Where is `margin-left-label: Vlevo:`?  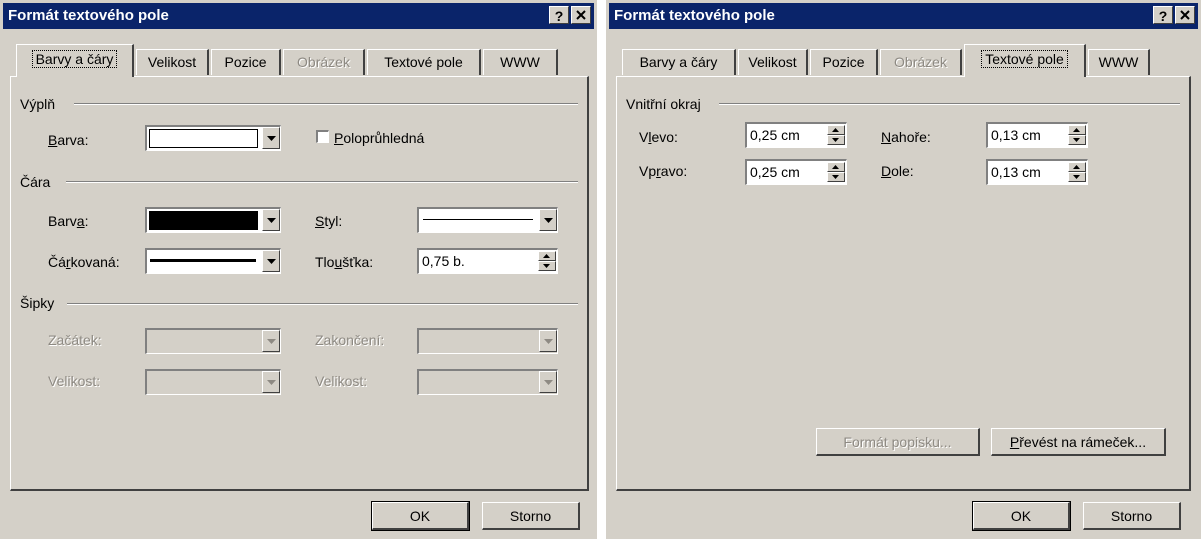
margin-left-label: Vlevo: is located at coordinates (658, 137).